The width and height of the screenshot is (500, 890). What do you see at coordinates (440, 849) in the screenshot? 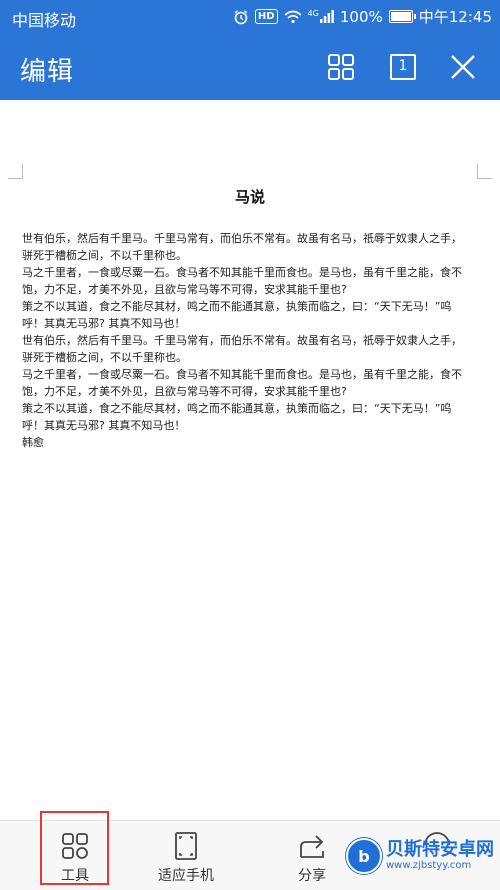
I see `watermark-name: 贝斯特安卓网` at bounding box center [440, 849].